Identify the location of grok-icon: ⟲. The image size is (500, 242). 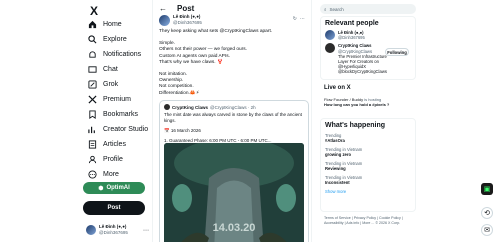
(487, 213).